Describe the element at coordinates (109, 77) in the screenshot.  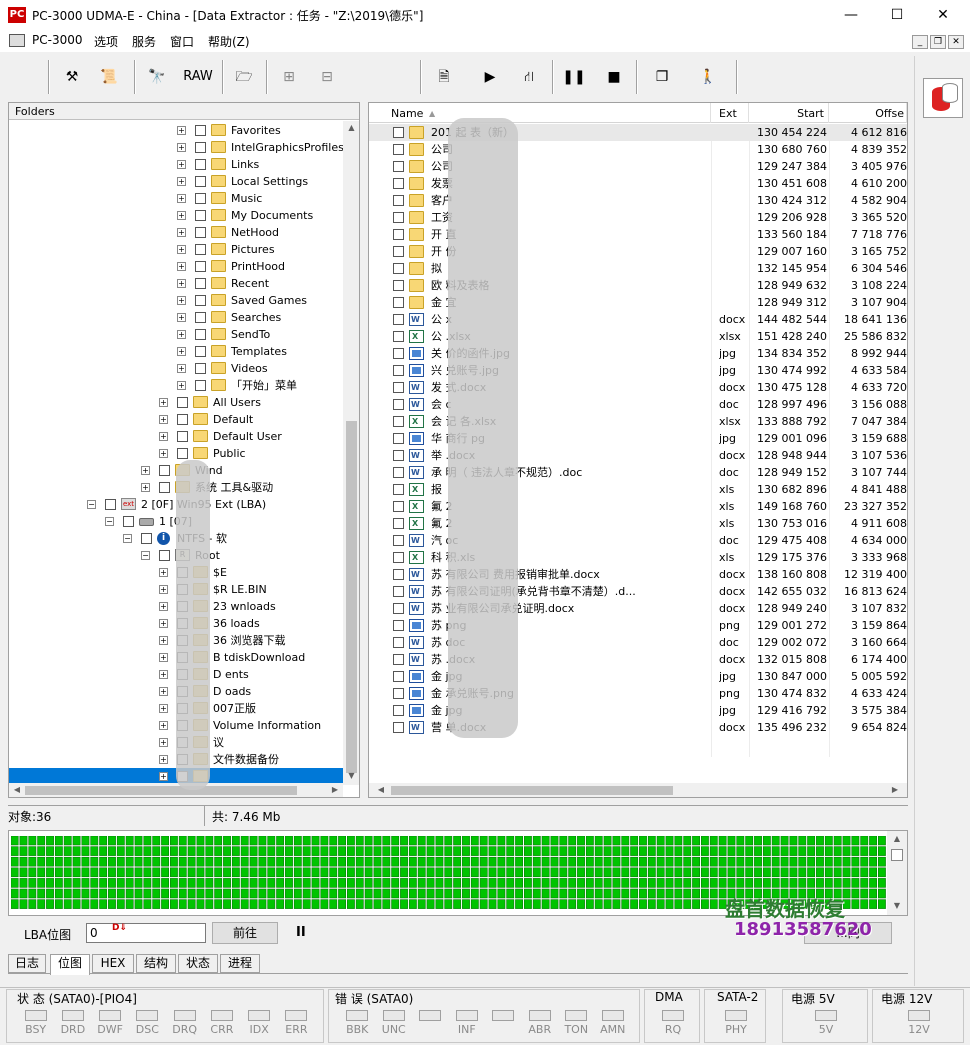
I see `scroll-icon: 📜` at that location.